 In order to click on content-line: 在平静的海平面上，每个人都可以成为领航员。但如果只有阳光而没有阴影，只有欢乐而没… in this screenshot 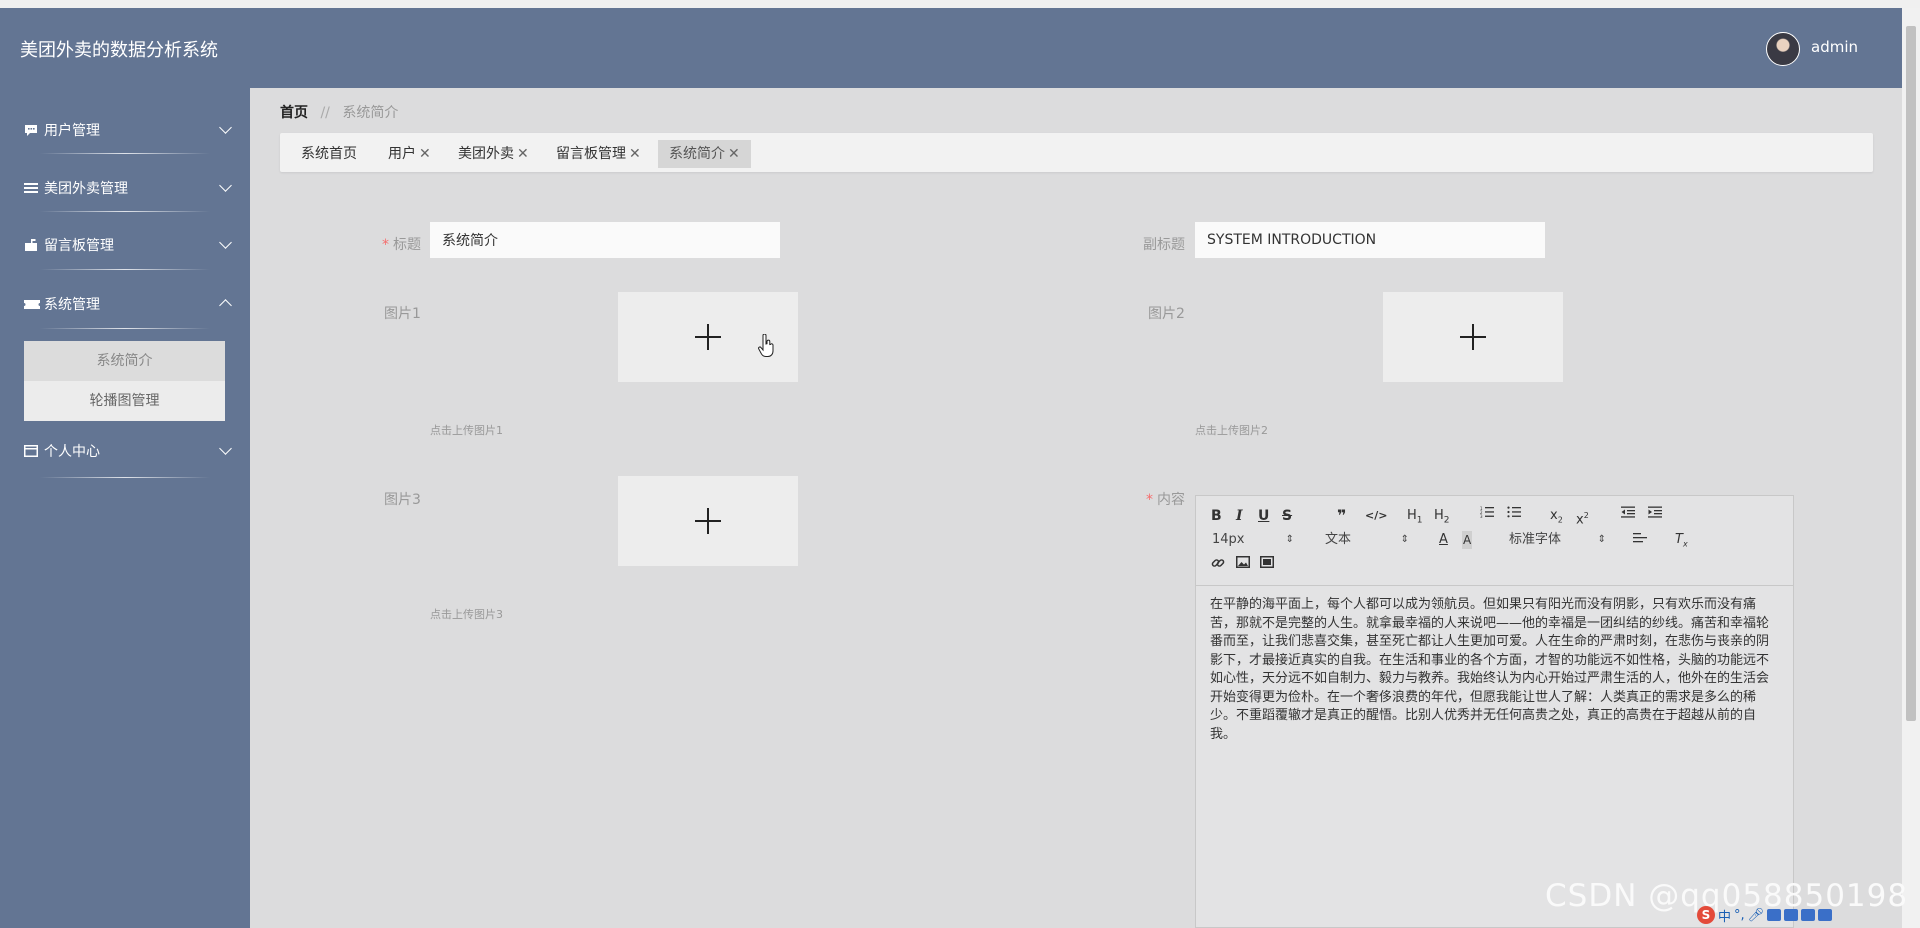, I will do `click(1483, 604)`.